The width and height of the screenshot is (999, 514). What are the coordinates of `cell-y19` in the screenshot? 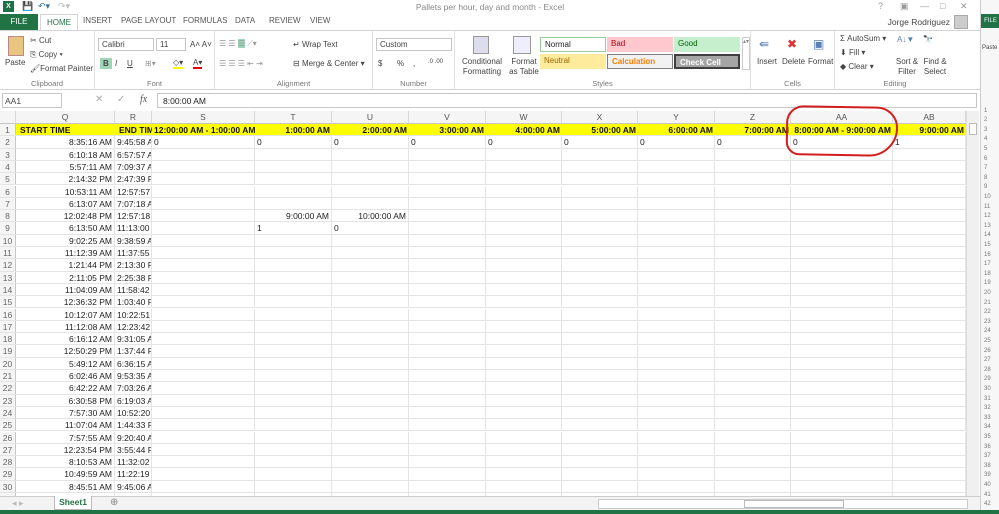 It's located at (676, 351).